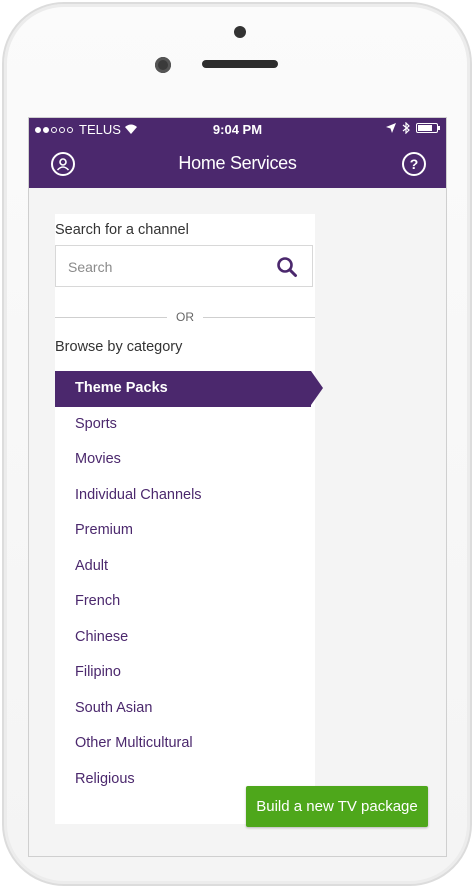  Describe the element at coordinates (240, 64) in the screenshot. I see `earpiece-speaker` at that location.